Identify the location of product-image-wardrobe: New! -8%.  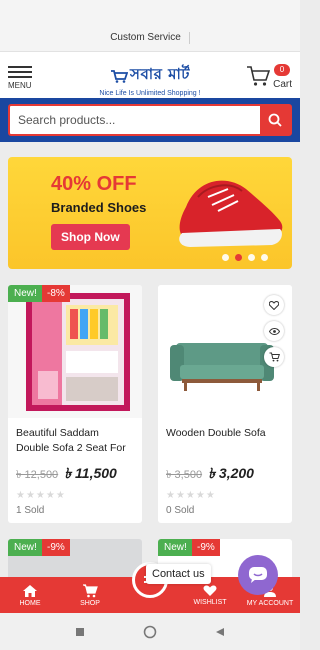
(75, 351).